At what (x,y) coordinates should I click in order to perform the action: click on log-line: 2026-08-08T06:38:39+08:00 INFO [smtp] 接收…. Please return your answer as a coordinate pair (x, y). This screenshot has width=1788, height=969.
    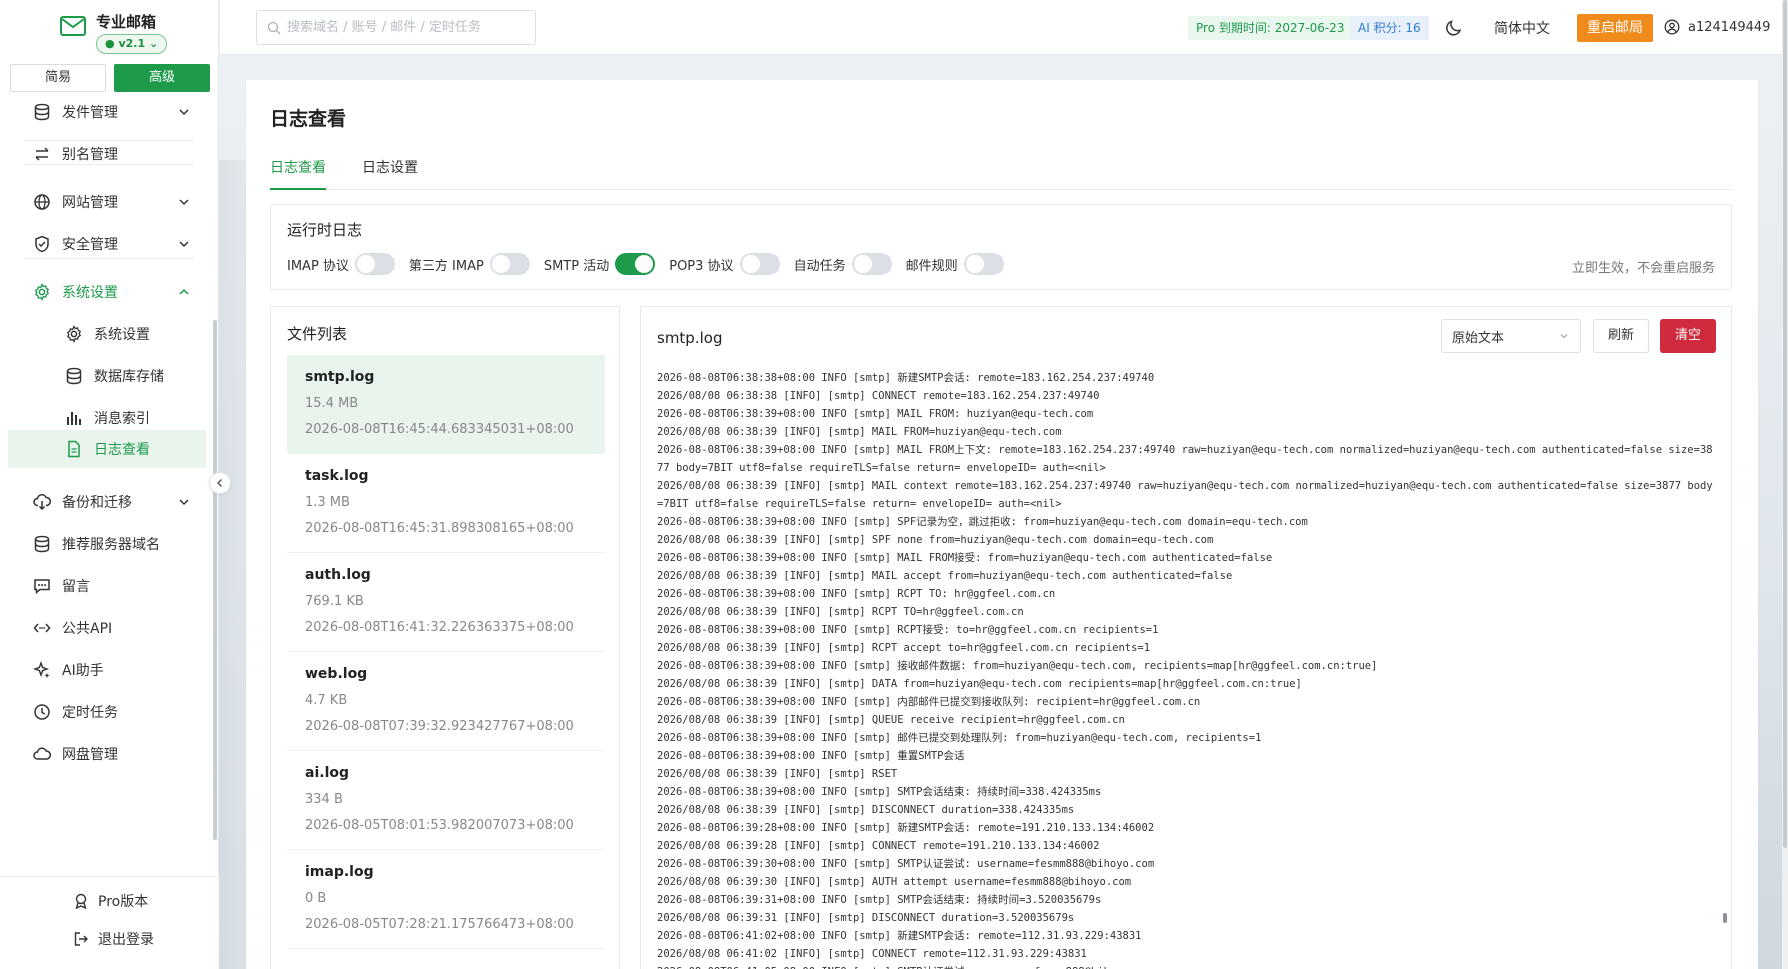
    Looking at the image, I should click on (1017, 666).